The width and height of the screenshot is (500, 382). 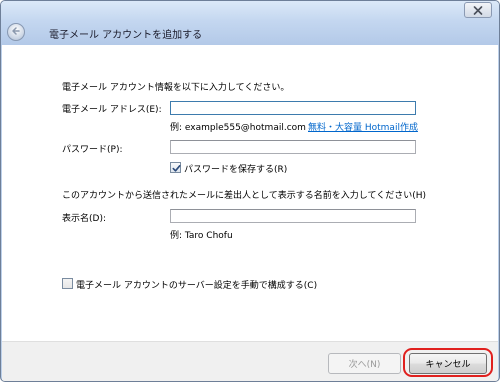 What do you see at coordinates (126, 35) in the screenshot?
I see `dialog-title: 電子メール アカウントを追加する` at bounding box center [126, 35].